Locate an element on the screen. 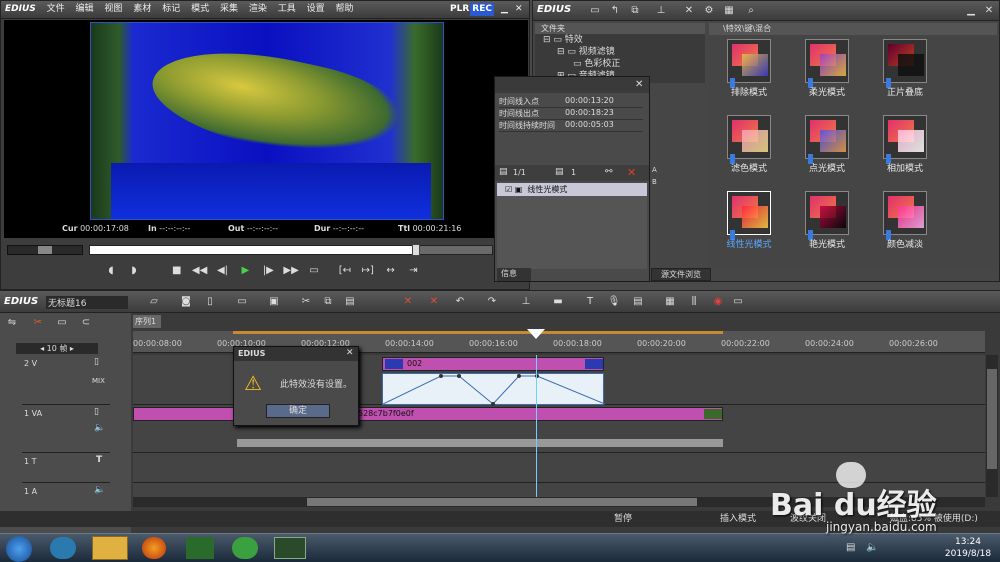 This screenshot has height=562, width=1000. playhead-marker is located at coordinates (536, 334).